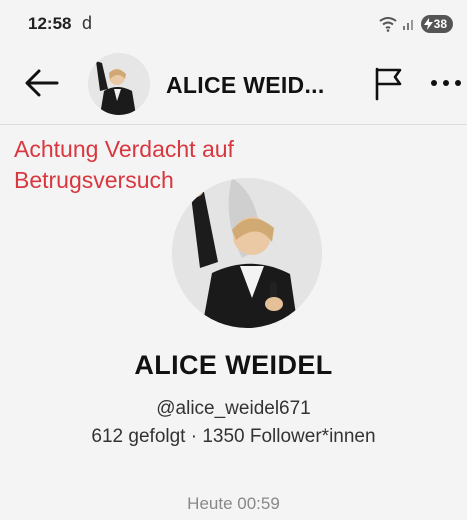  What do you see at coordinates (50, 23) in the screenshot?
I see `status-time: 12:58` at bounding box center [50, 23].